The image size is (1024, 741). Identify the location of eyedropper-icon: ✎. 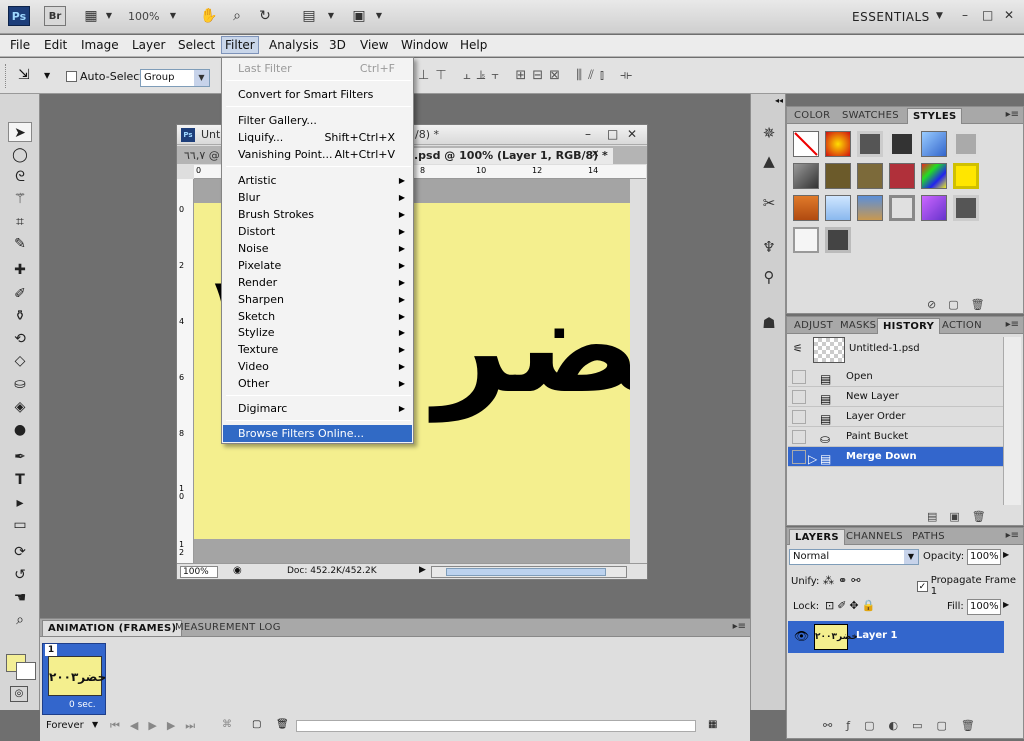
(20, 244).